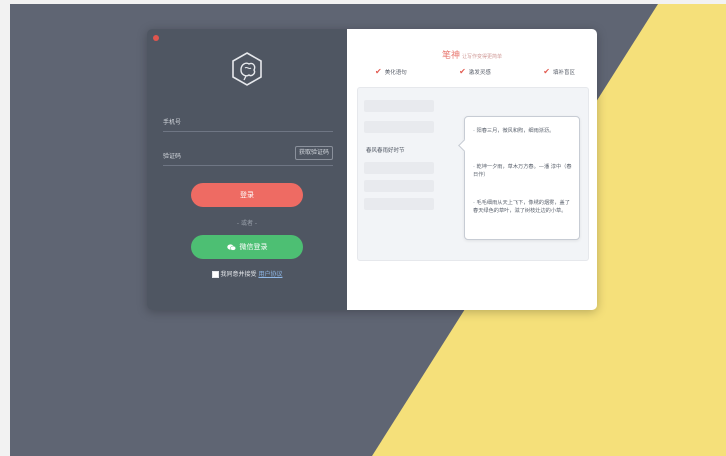 The image size is (726, 456). Describe the element at coordinates (238, 274) in the screenshot. I see `agree-text: 我同意并接受` at that location.